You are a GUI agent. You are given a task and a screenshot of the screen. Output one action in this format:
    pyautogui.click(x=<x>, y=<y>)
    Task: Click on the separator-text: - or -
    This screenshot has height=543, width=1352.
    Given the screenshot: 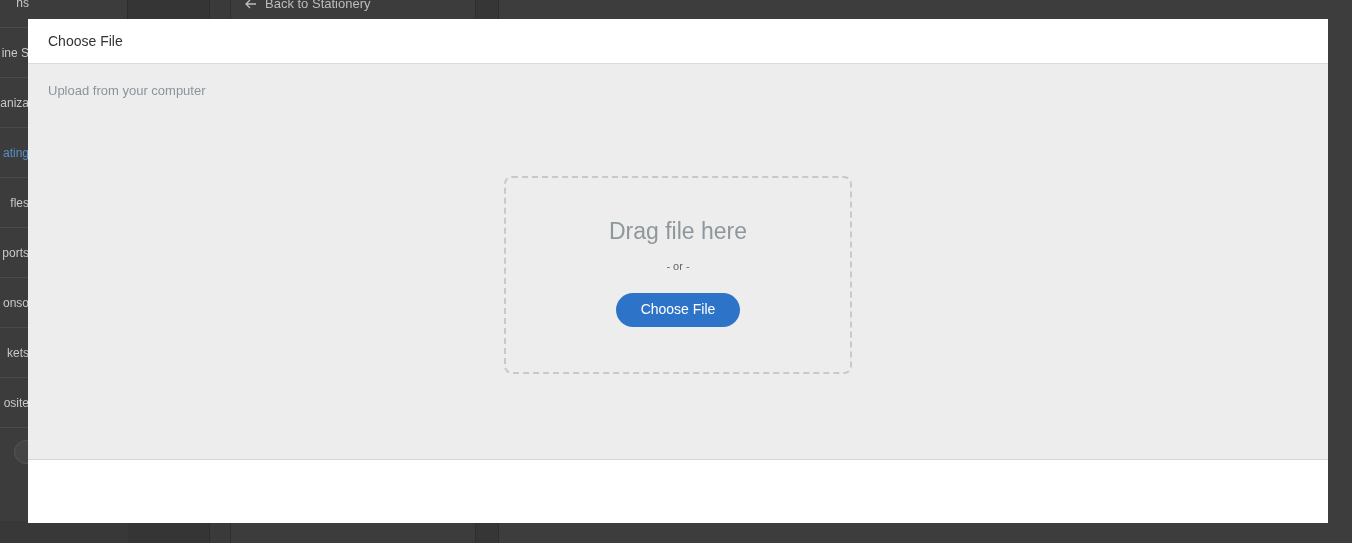 What is the action you would take?
    pyautogui.click(x=678, y=266)
    